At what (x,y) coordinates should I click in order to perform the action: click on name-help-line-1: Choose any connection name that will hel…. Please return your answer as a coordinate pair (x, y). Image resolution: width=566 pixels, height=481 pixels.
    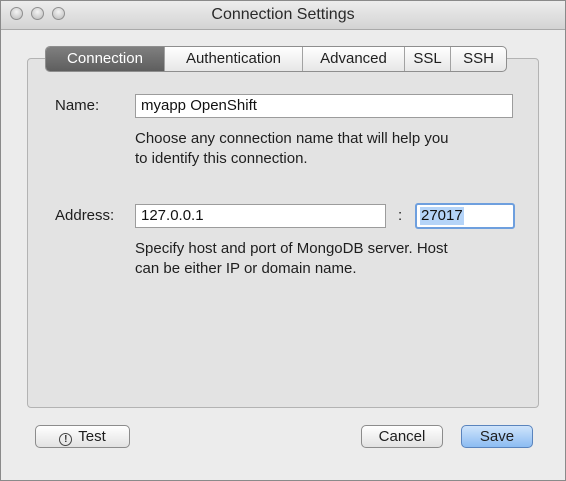
    Looking at the image, I should click on (292, 138).